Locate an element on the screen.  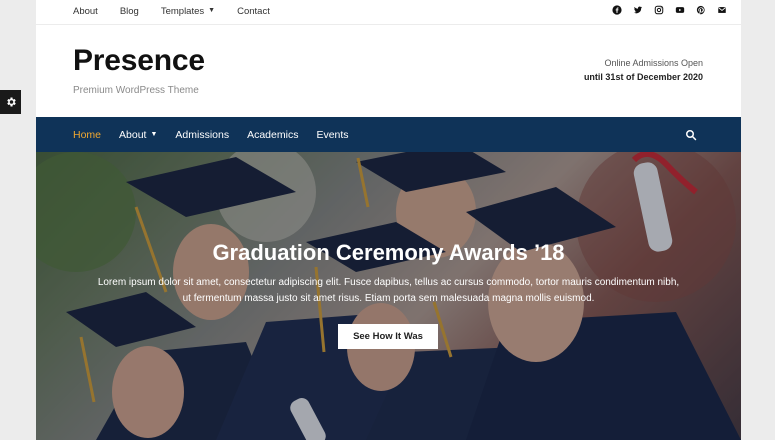
main-nav-admissions: Admissions is located at coordinates (202, 135).